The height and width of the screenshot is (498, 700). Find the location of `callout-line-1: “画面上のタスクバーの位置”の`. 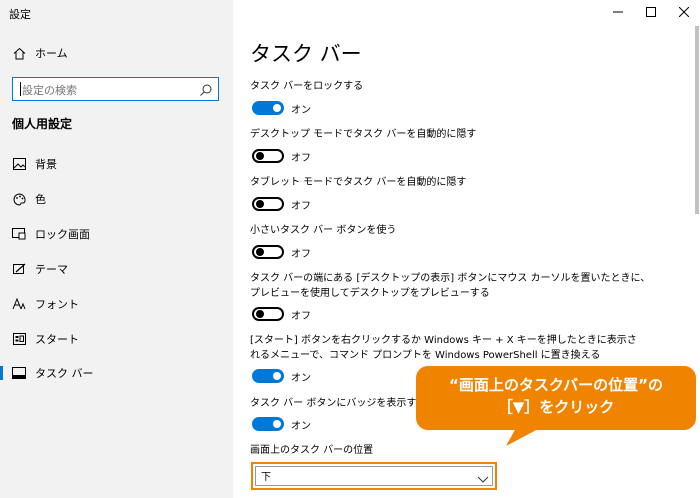

callout-line-1: “画面上のタスクバーの位置”の is located at coordinates (556, 385).